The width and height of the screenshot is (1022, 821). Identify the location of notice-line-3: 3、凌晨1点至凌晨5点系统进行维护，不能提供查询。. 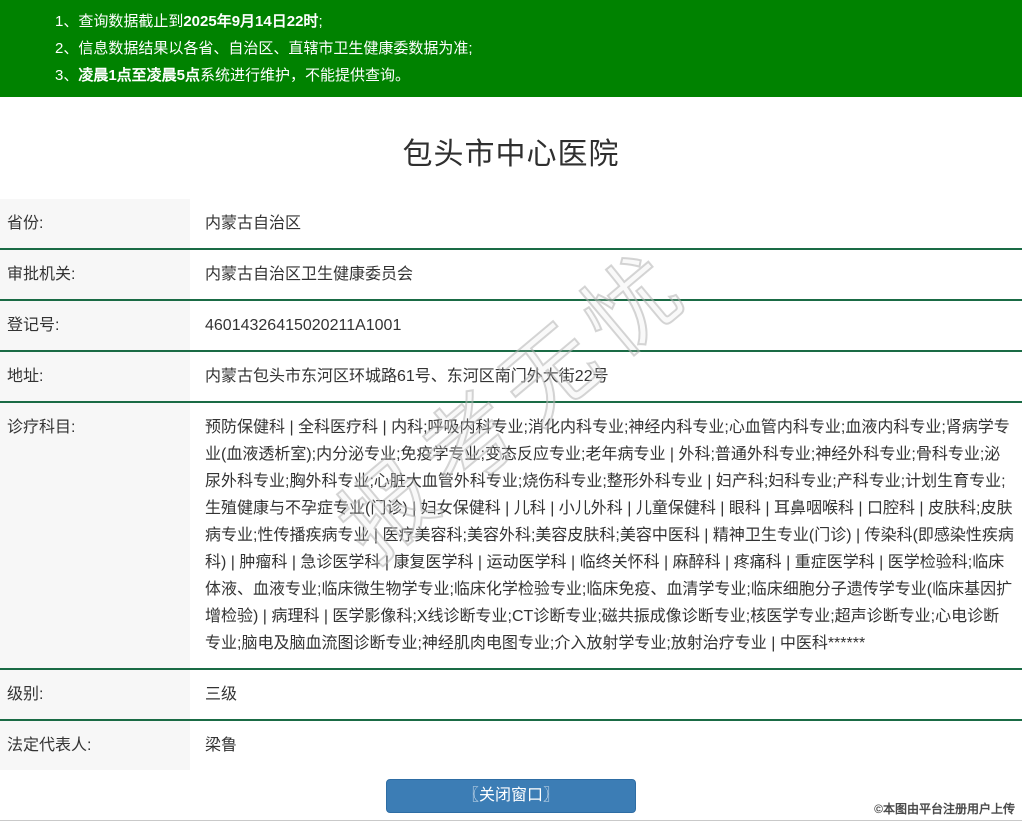
(538, 75).